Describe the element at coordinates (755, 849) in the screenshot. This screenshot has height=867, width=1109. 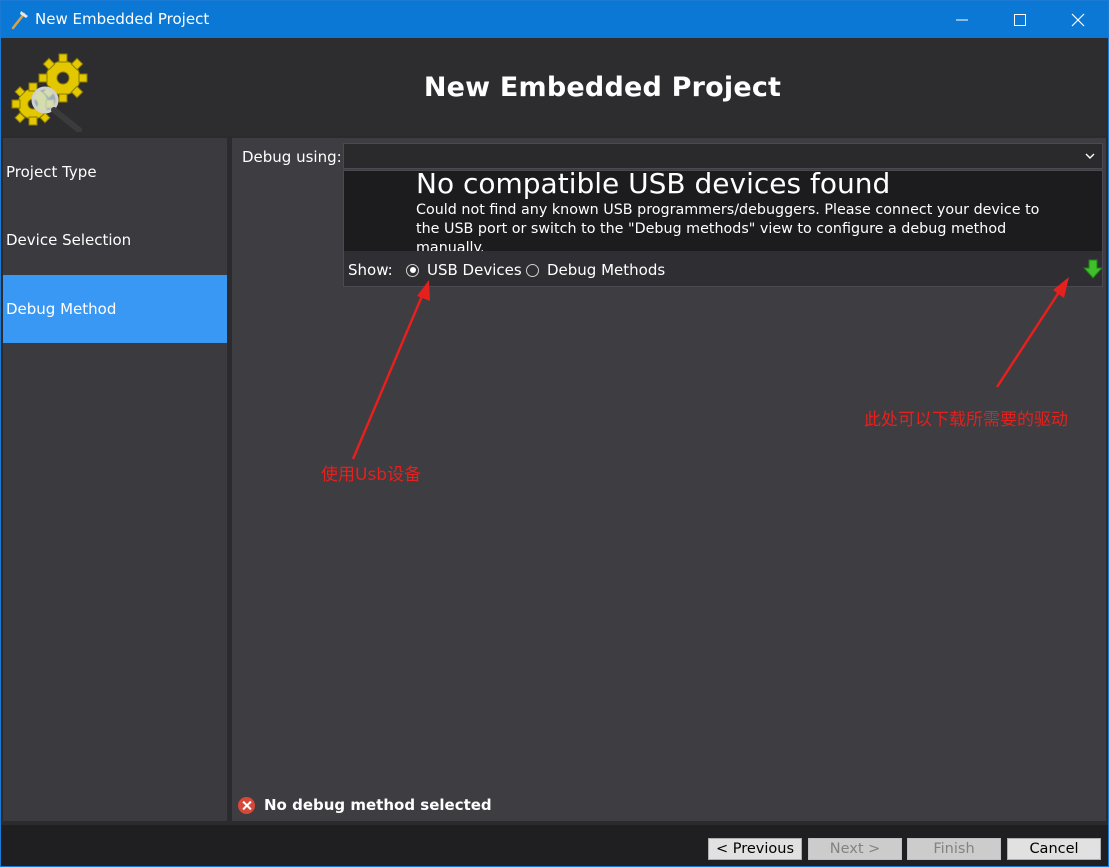
I see `previous-button: < Previous` at that location.